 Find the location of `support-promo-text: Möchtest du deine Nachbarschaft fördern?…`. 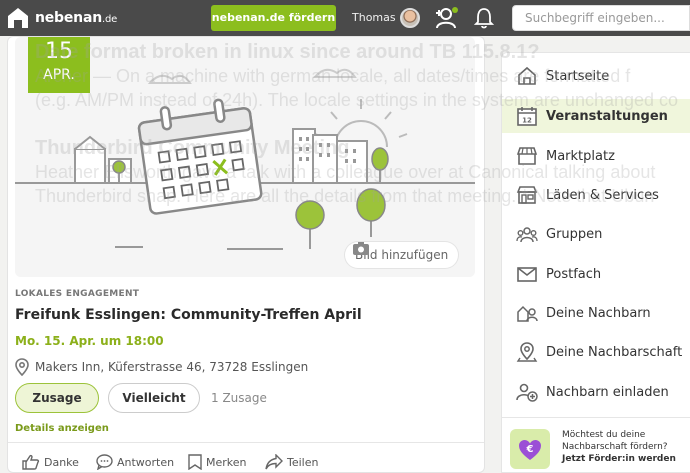

support-promo-text: Möchtest du deine Nachbarschaft fördern?… is located at coordinates (624, 447).